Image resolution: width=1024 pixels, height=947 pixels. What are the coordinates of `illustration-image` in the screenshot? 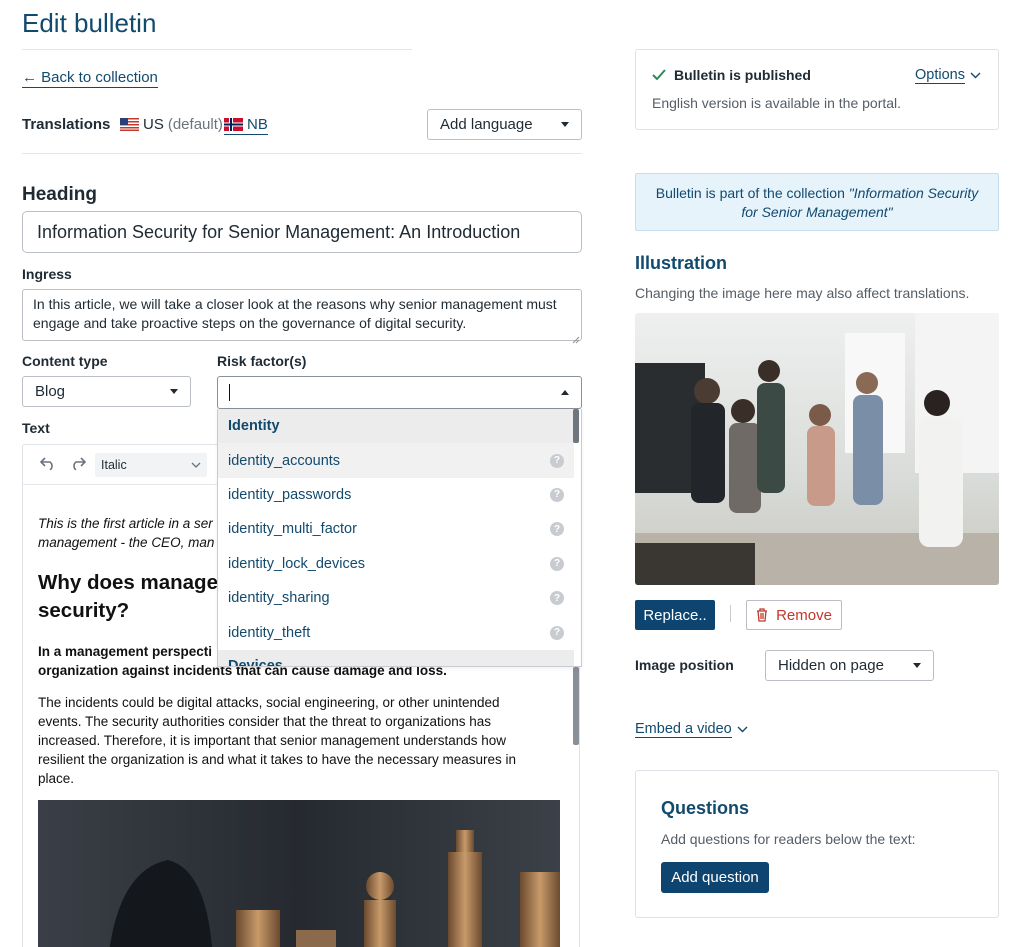 It's located at (817, 449).